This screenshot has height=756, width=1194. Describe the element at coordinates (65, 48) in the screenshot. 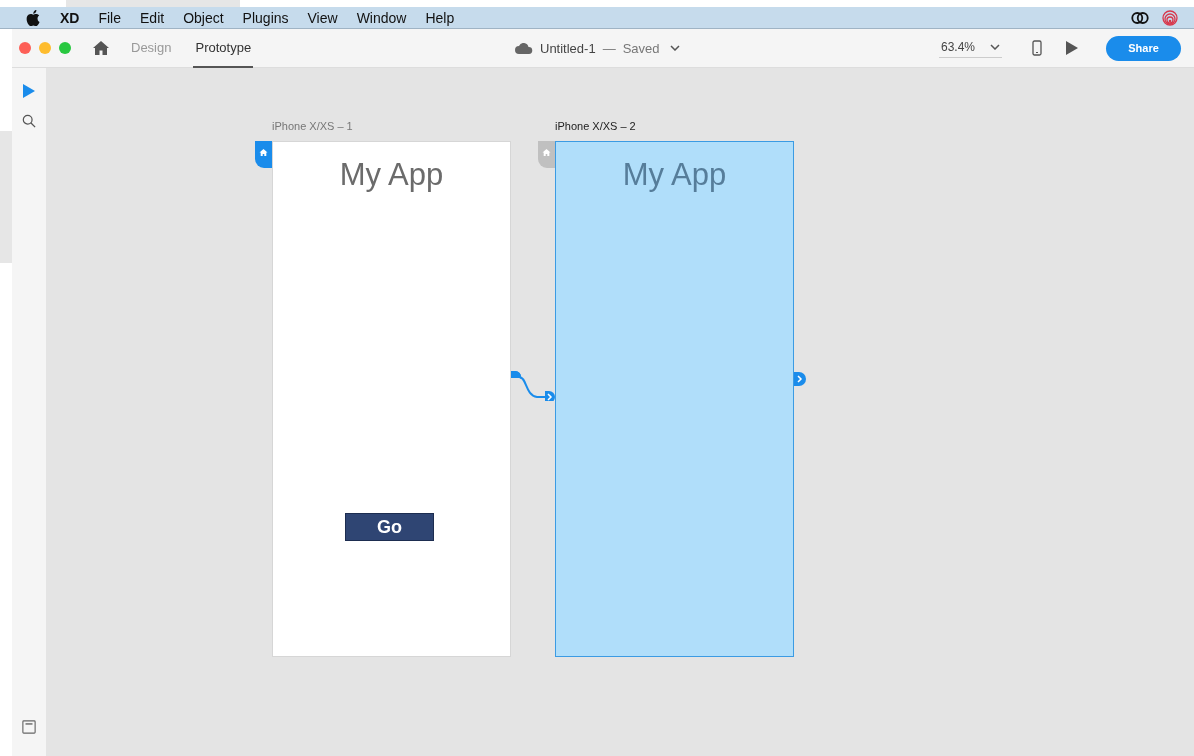

I see `zoom-button` at that location.